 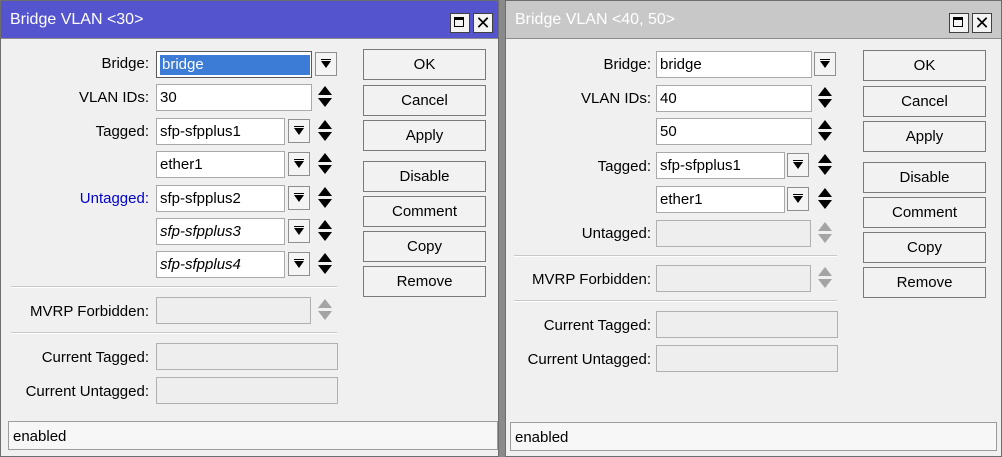 I want to click on vlan-id-field: 50, so click(x=734, y=131).